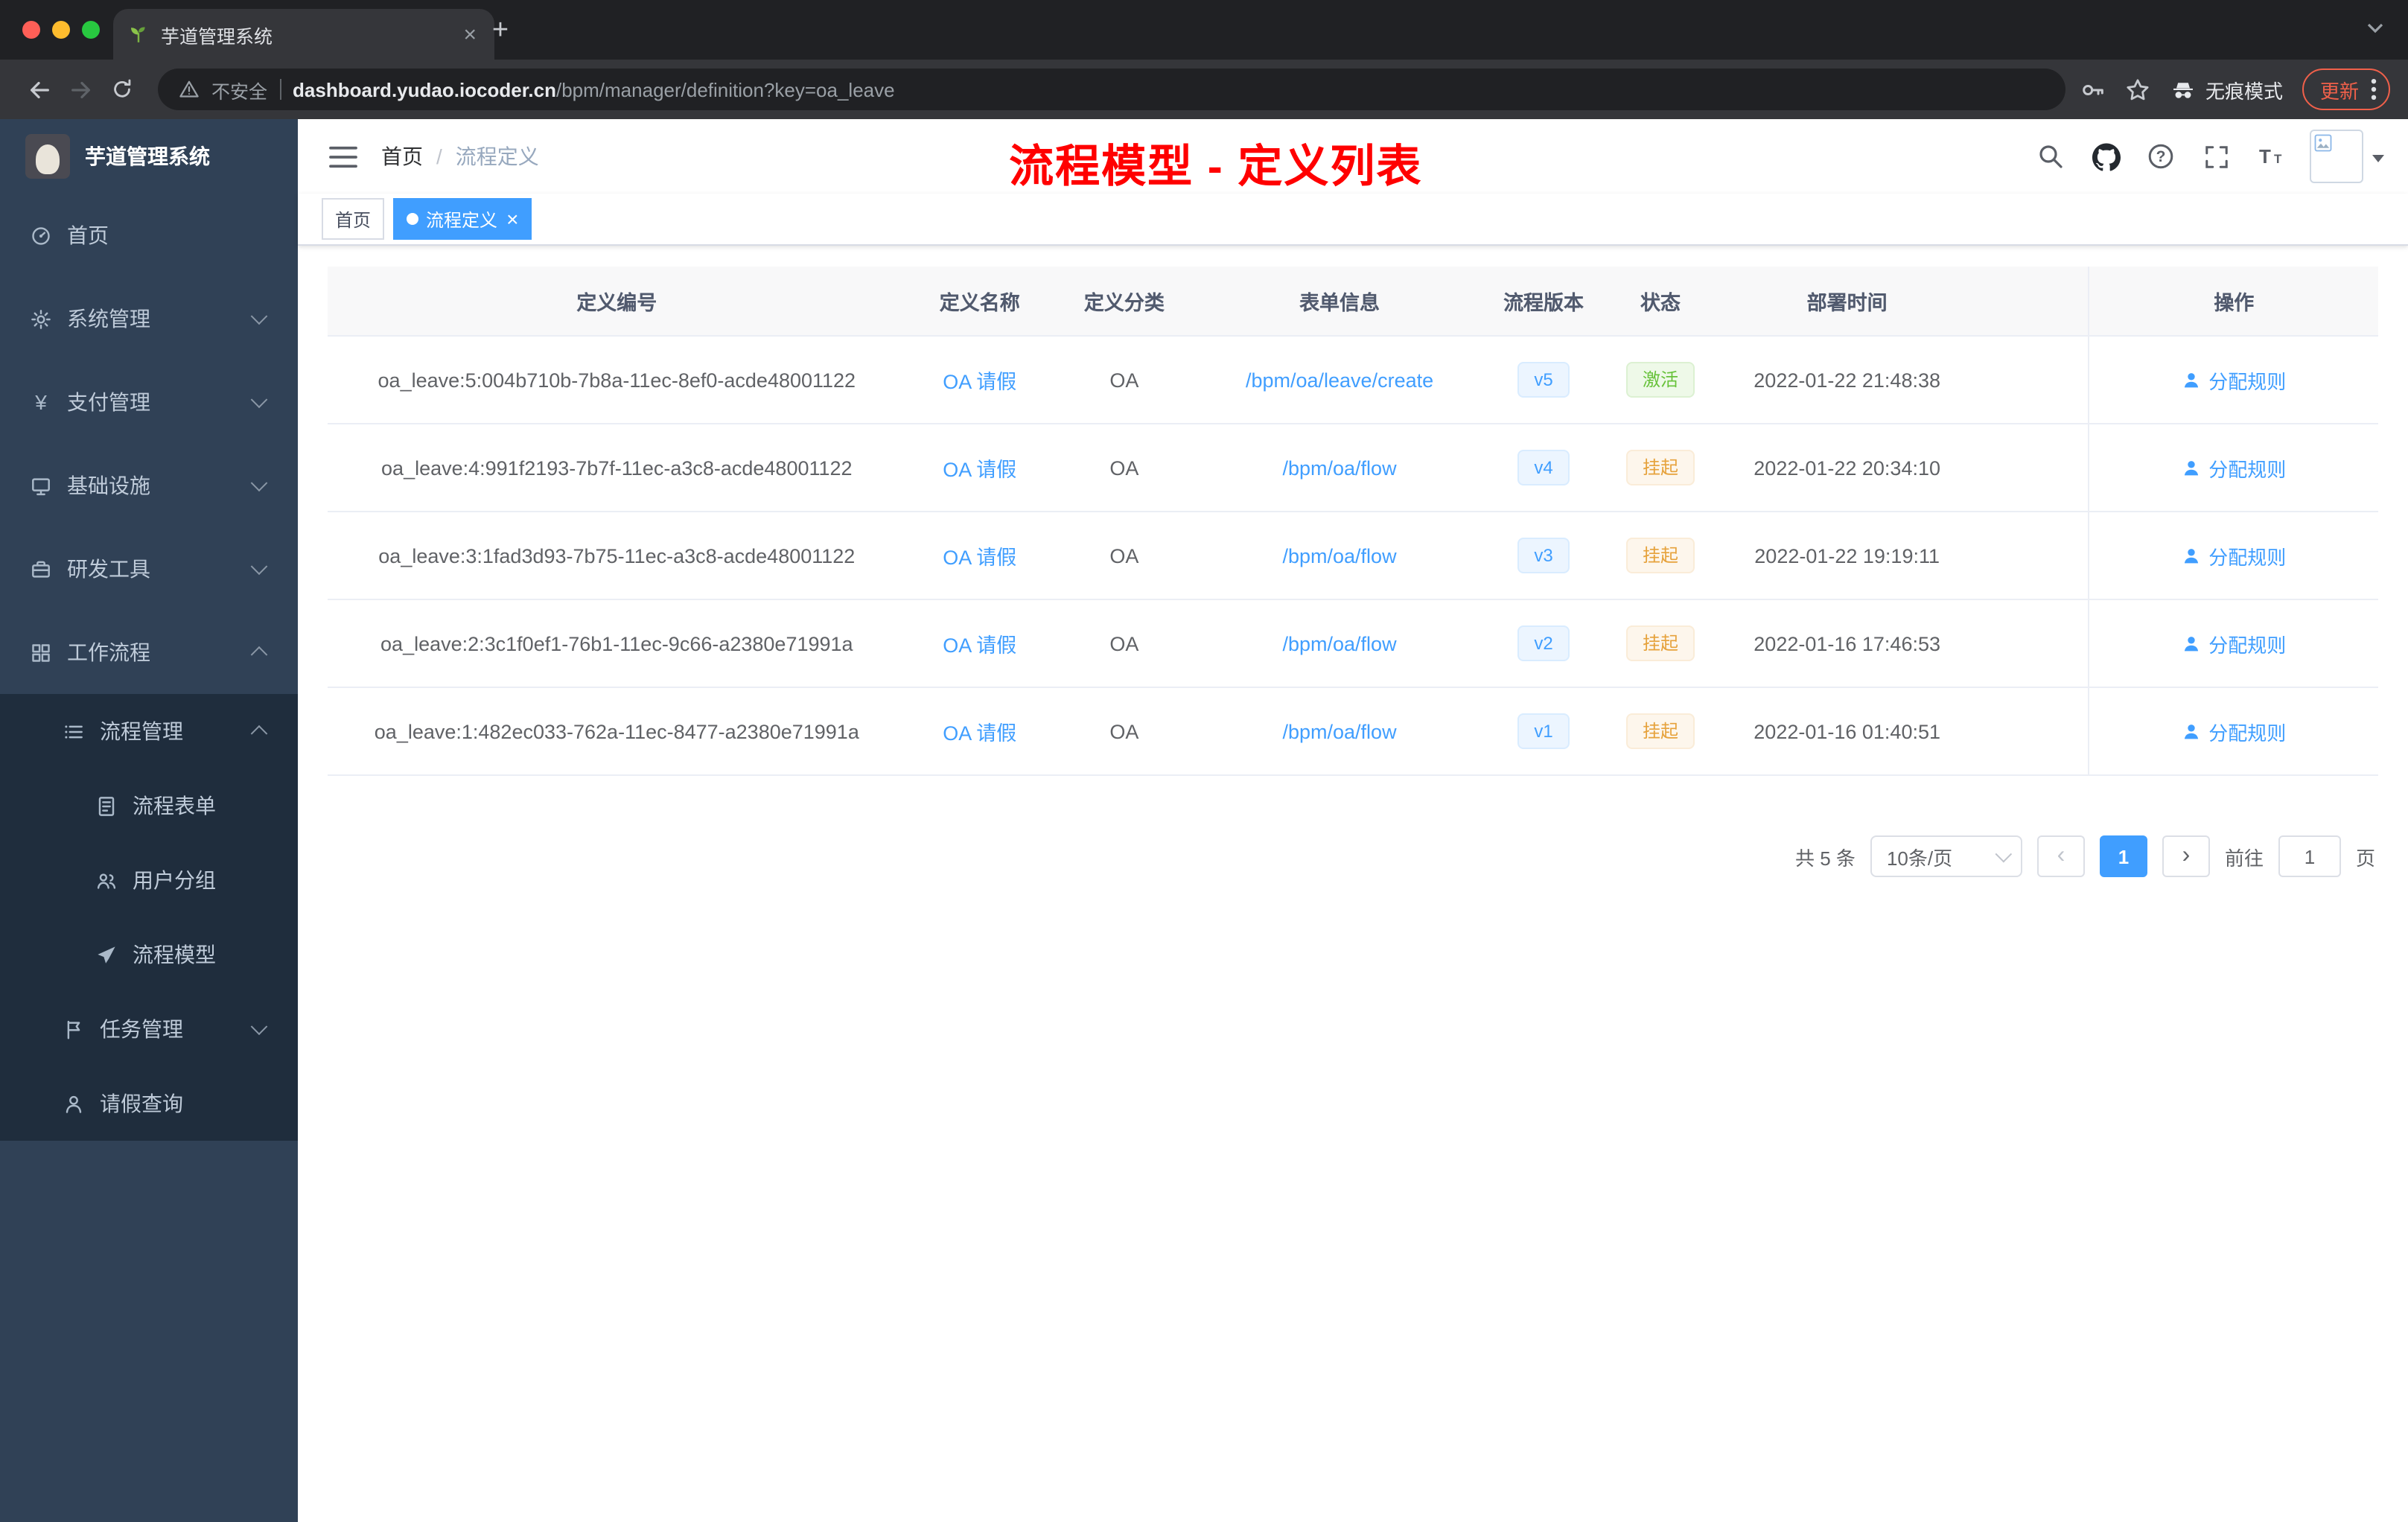  I want to click on sidebar-item: 基础设施, so click(149, 485).